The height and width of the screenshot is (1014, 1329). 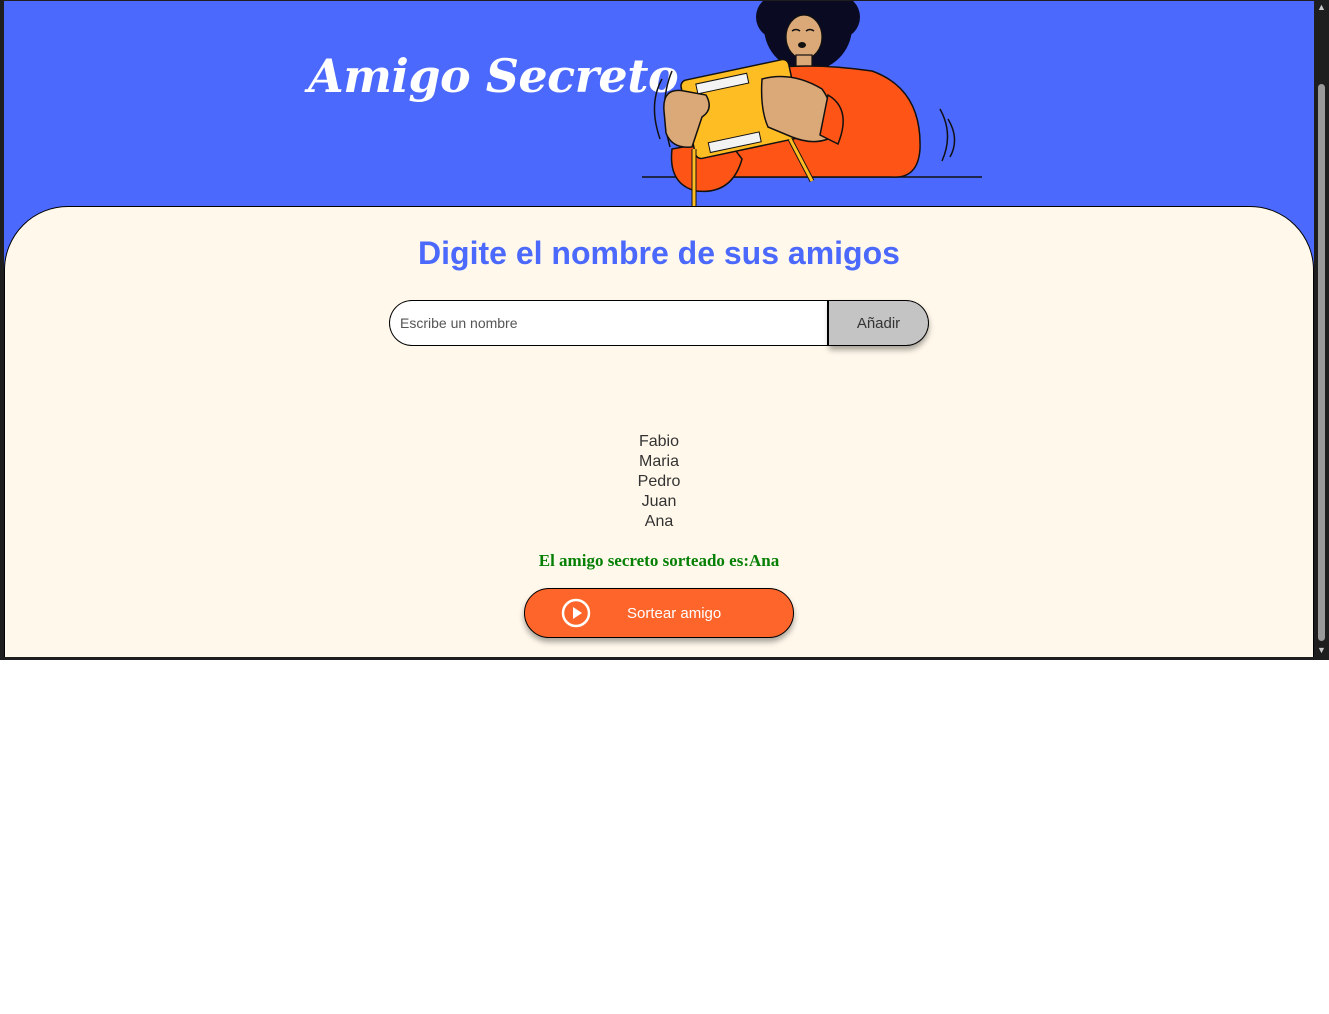 I want to click on scroll-down-icon: ▼, so click(x=1321, y=650).